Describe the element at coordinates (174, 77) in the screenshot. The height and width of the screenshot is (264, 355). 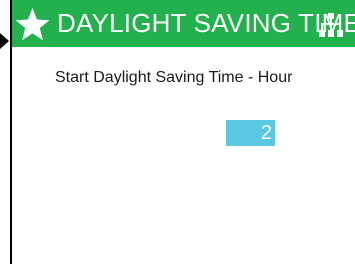
I see `setting-label: Start Daylight Saving Time - Hour` at that location.